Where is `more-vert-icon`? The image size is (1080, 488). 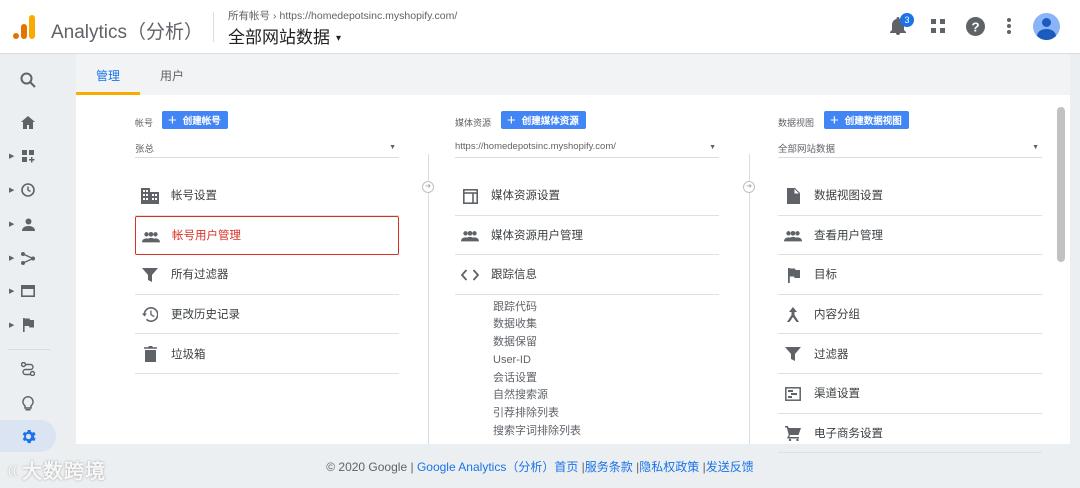
more-vert-icon is located at coordinates (1009, 26).